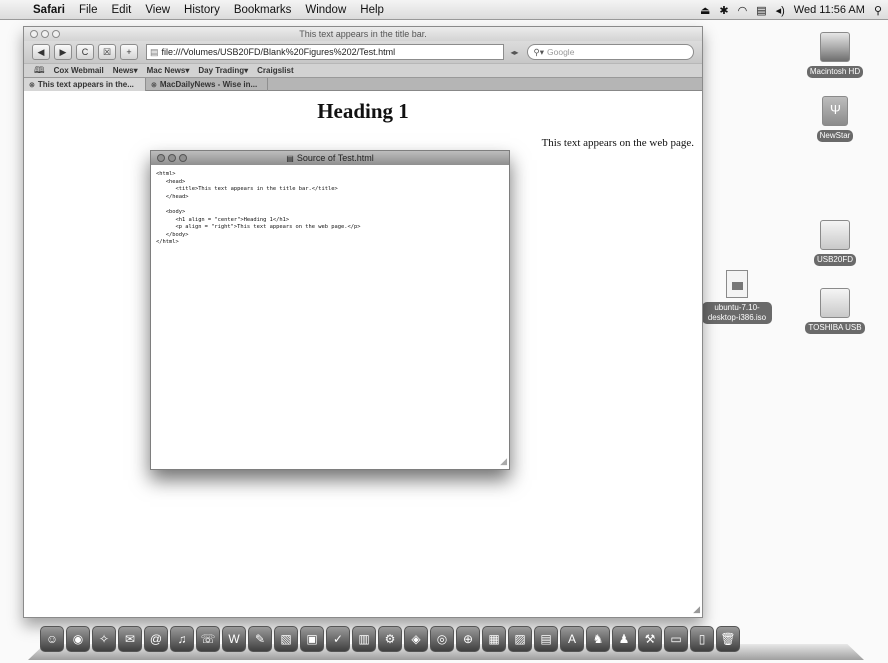 Image resolution: width=888 pixels, height=663 pixels. Describe the element at coordinates (372, 10) in the screenshot. I see `menu-help: Help` at that location.